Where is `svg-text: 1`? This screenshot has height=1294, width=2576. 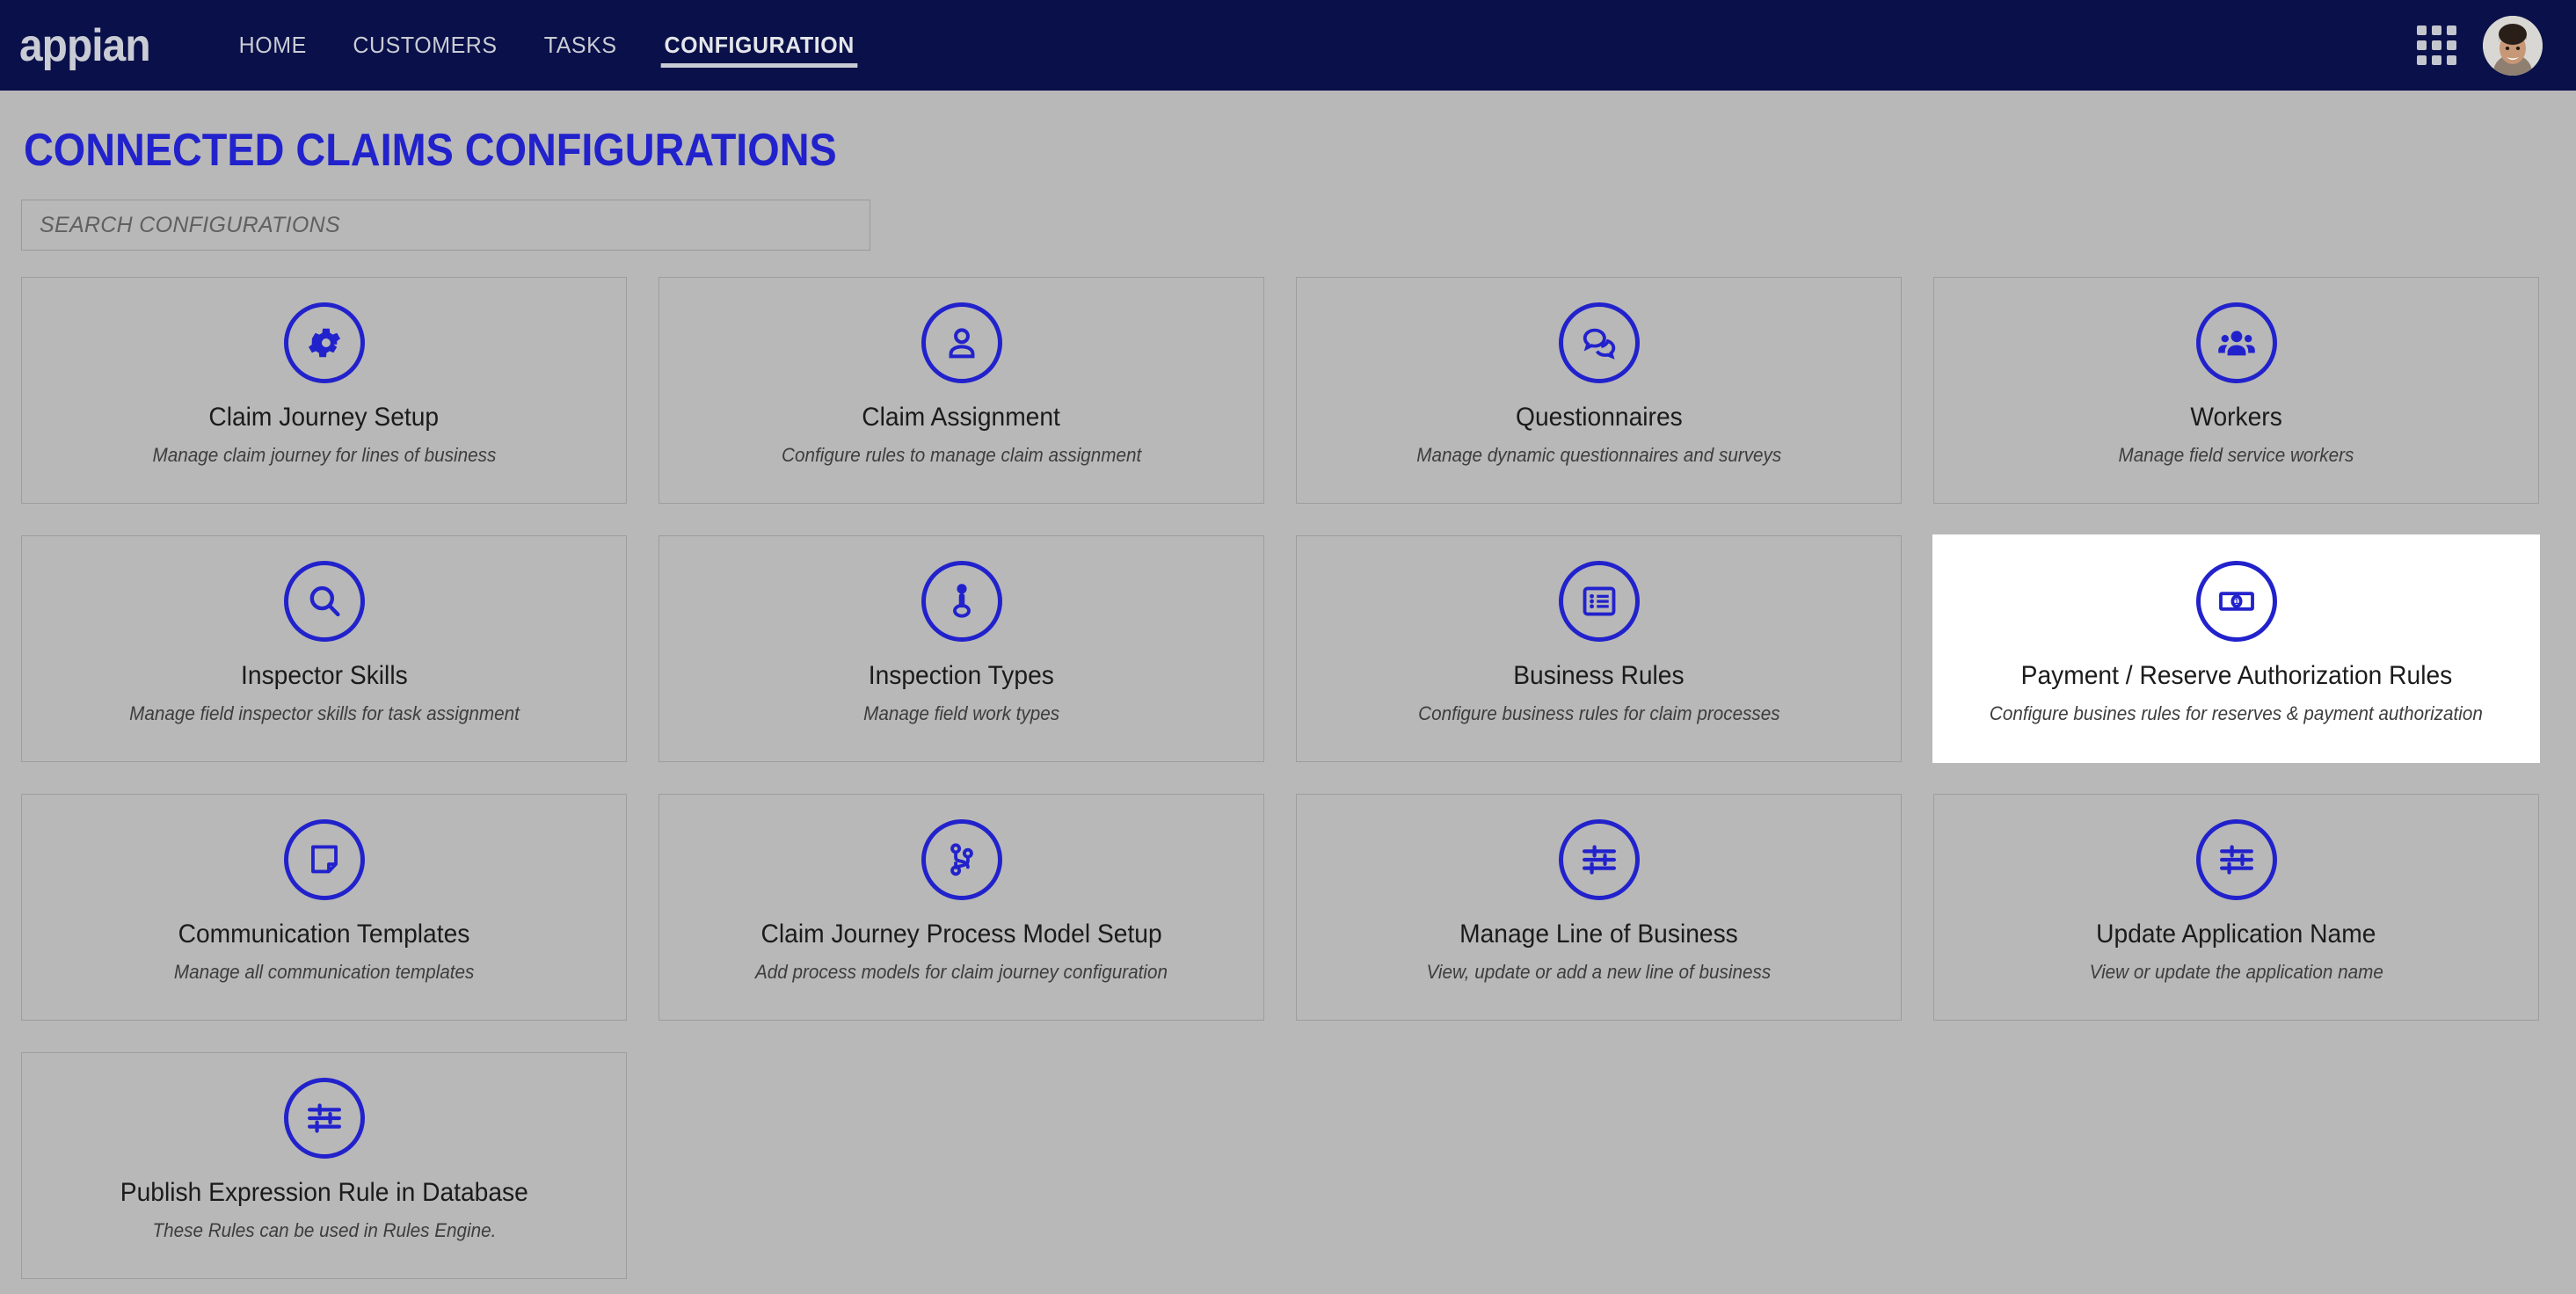
svg-text: 1 is located at coordinates (2236, 601).